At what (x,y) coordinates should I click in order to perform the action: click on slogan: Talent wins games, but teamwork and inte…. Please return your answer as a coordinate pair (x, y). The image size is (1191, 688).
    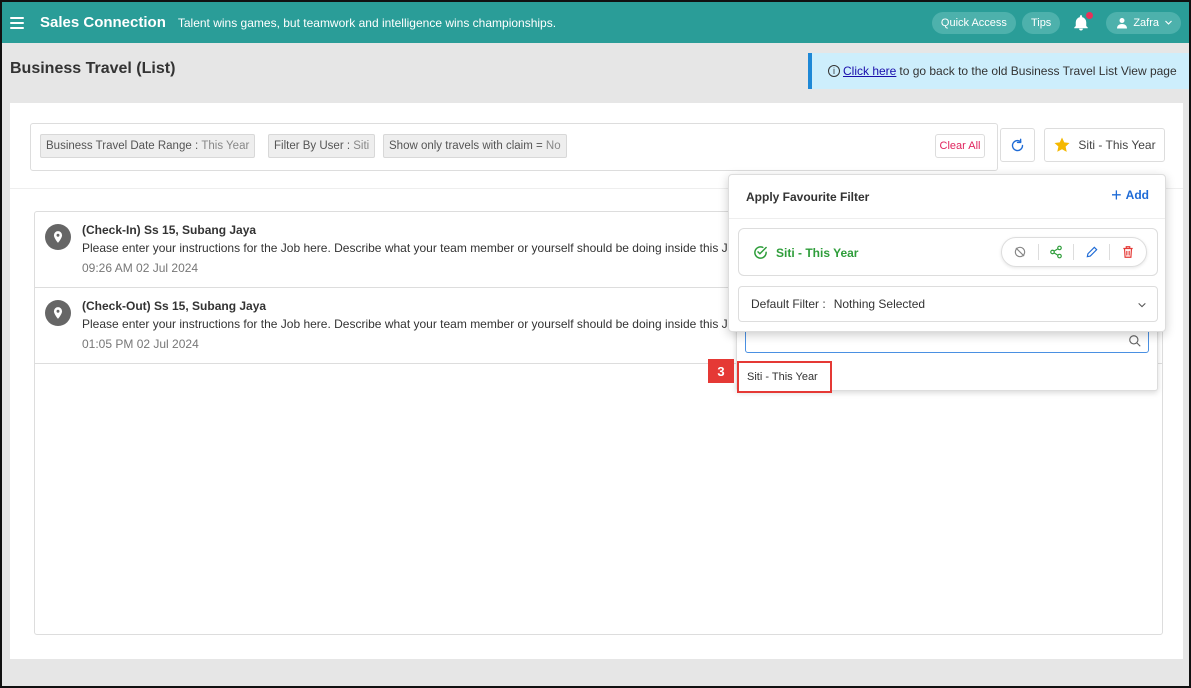
    Looking at the image, I should click on (367, 22).